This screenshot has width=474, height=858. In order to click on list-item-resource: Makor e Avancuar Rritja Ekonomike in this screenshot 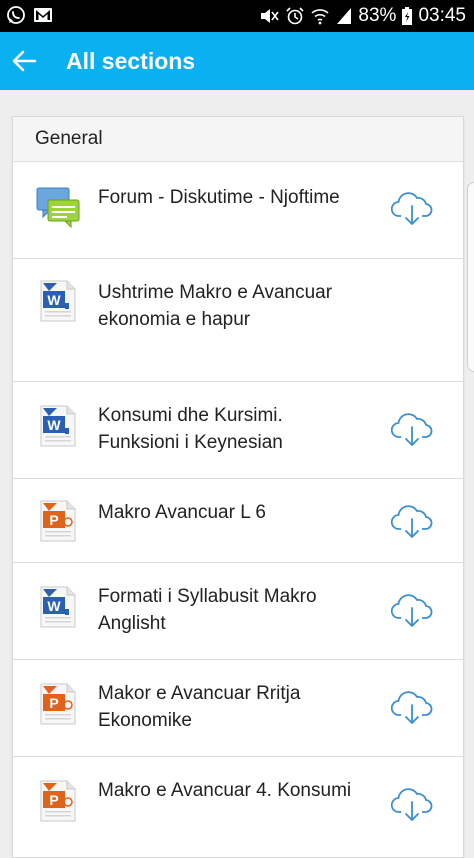, I will do `click(238, 708)`.